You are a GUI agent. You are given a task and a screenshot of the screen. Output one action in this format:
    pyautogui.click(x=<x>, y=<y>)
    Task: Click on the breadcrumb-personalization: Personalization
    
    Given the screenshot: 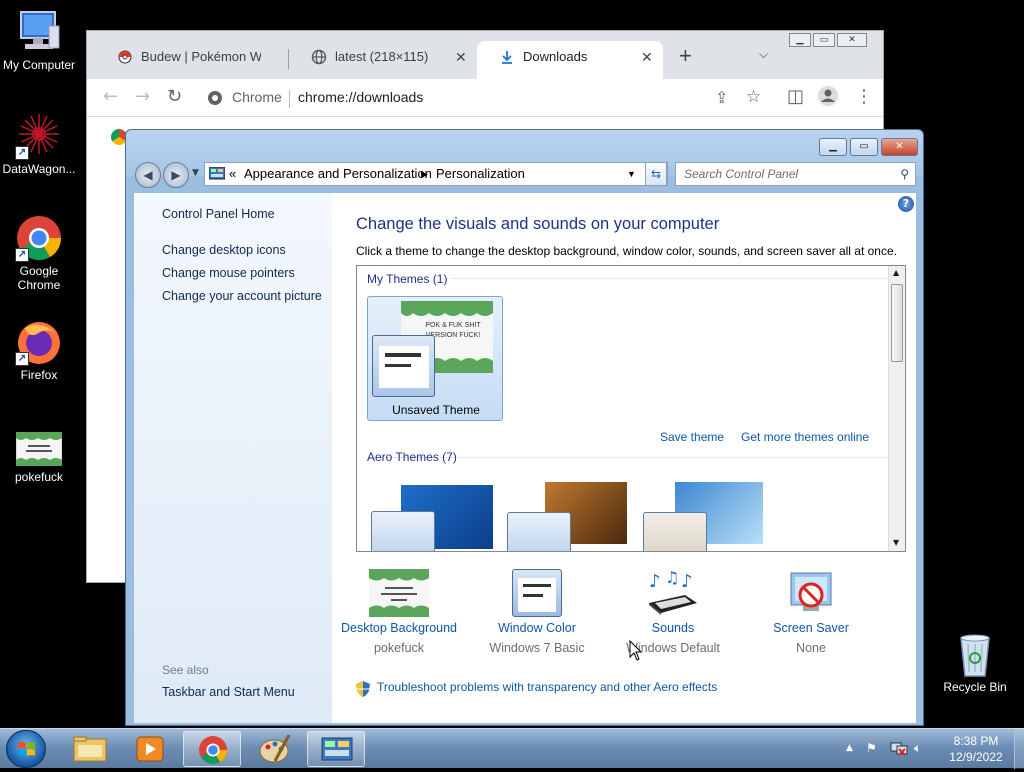 What is the action you would take?
    pyautogui.click(x=480, y=174)
    